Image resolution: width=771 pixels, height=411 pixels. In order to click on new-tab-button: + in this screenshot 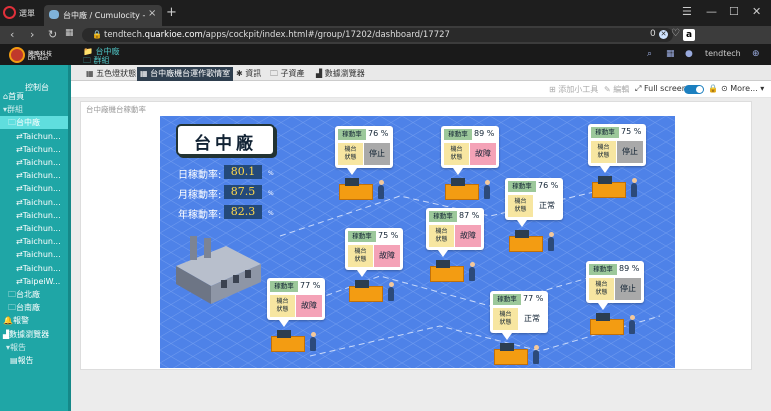, I will do `click(171, 12)`.